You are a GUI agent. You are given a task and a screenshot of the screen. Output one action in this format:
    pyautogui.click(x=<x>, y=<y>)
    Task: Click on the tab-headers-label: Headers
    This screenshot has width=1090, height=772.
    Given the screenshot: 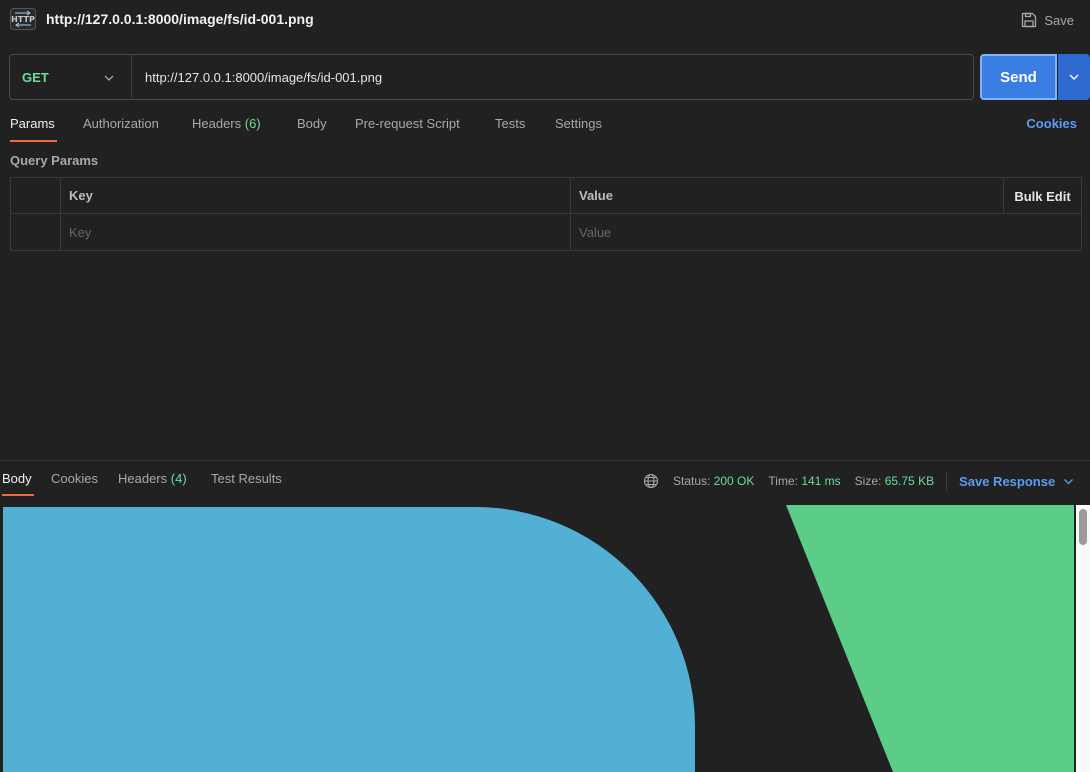 What is the action you would take?
    pyautogui.click(x=217, y=123)
    